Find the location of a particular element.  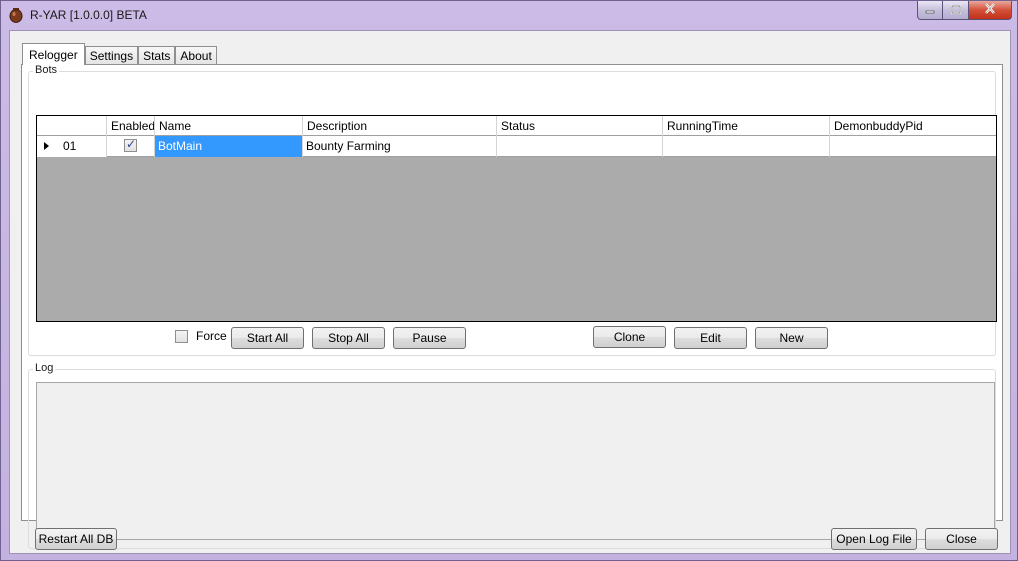

force-option: Force is located at coordinates (201, 336).